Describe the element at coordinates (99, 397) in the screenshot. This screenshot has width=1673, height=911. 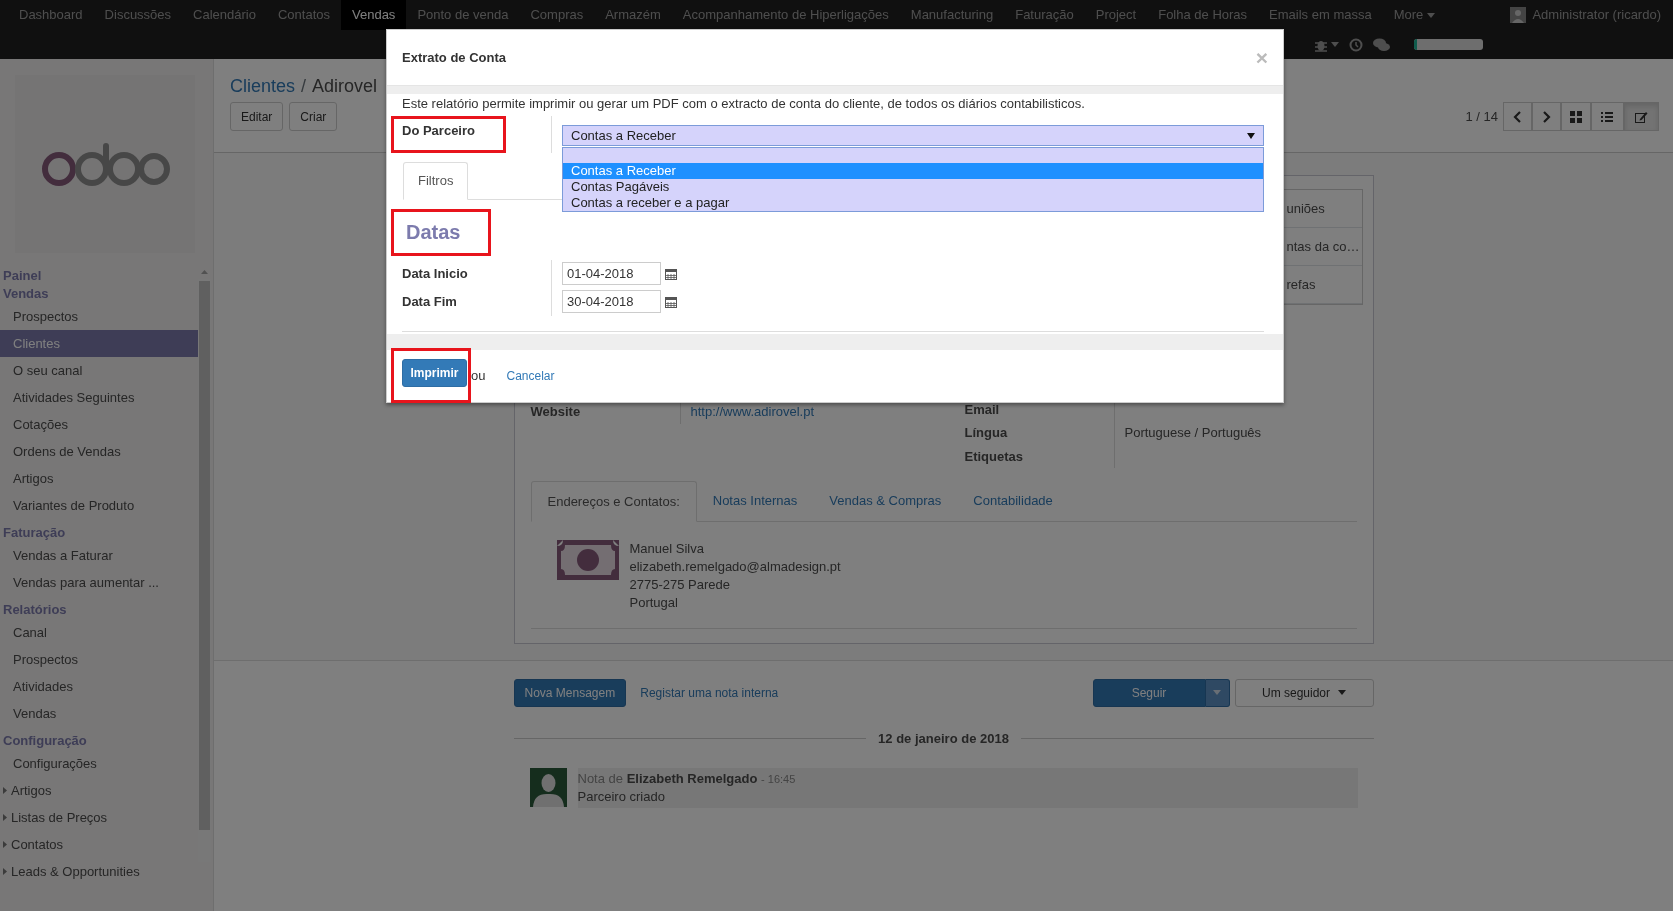
I see `sidebar-item: Atividades Seguintes` at that location.